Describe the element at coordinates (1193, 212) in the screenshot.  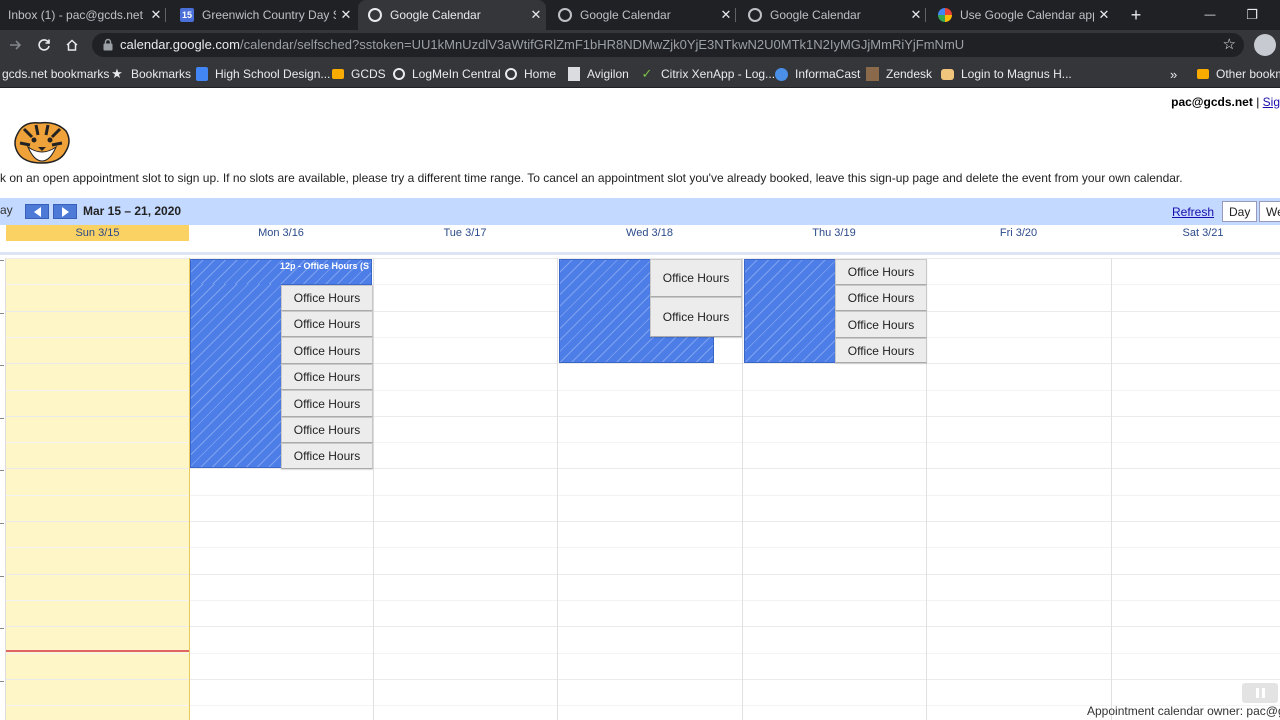
I see `refresh-link: Refresh` at that location.